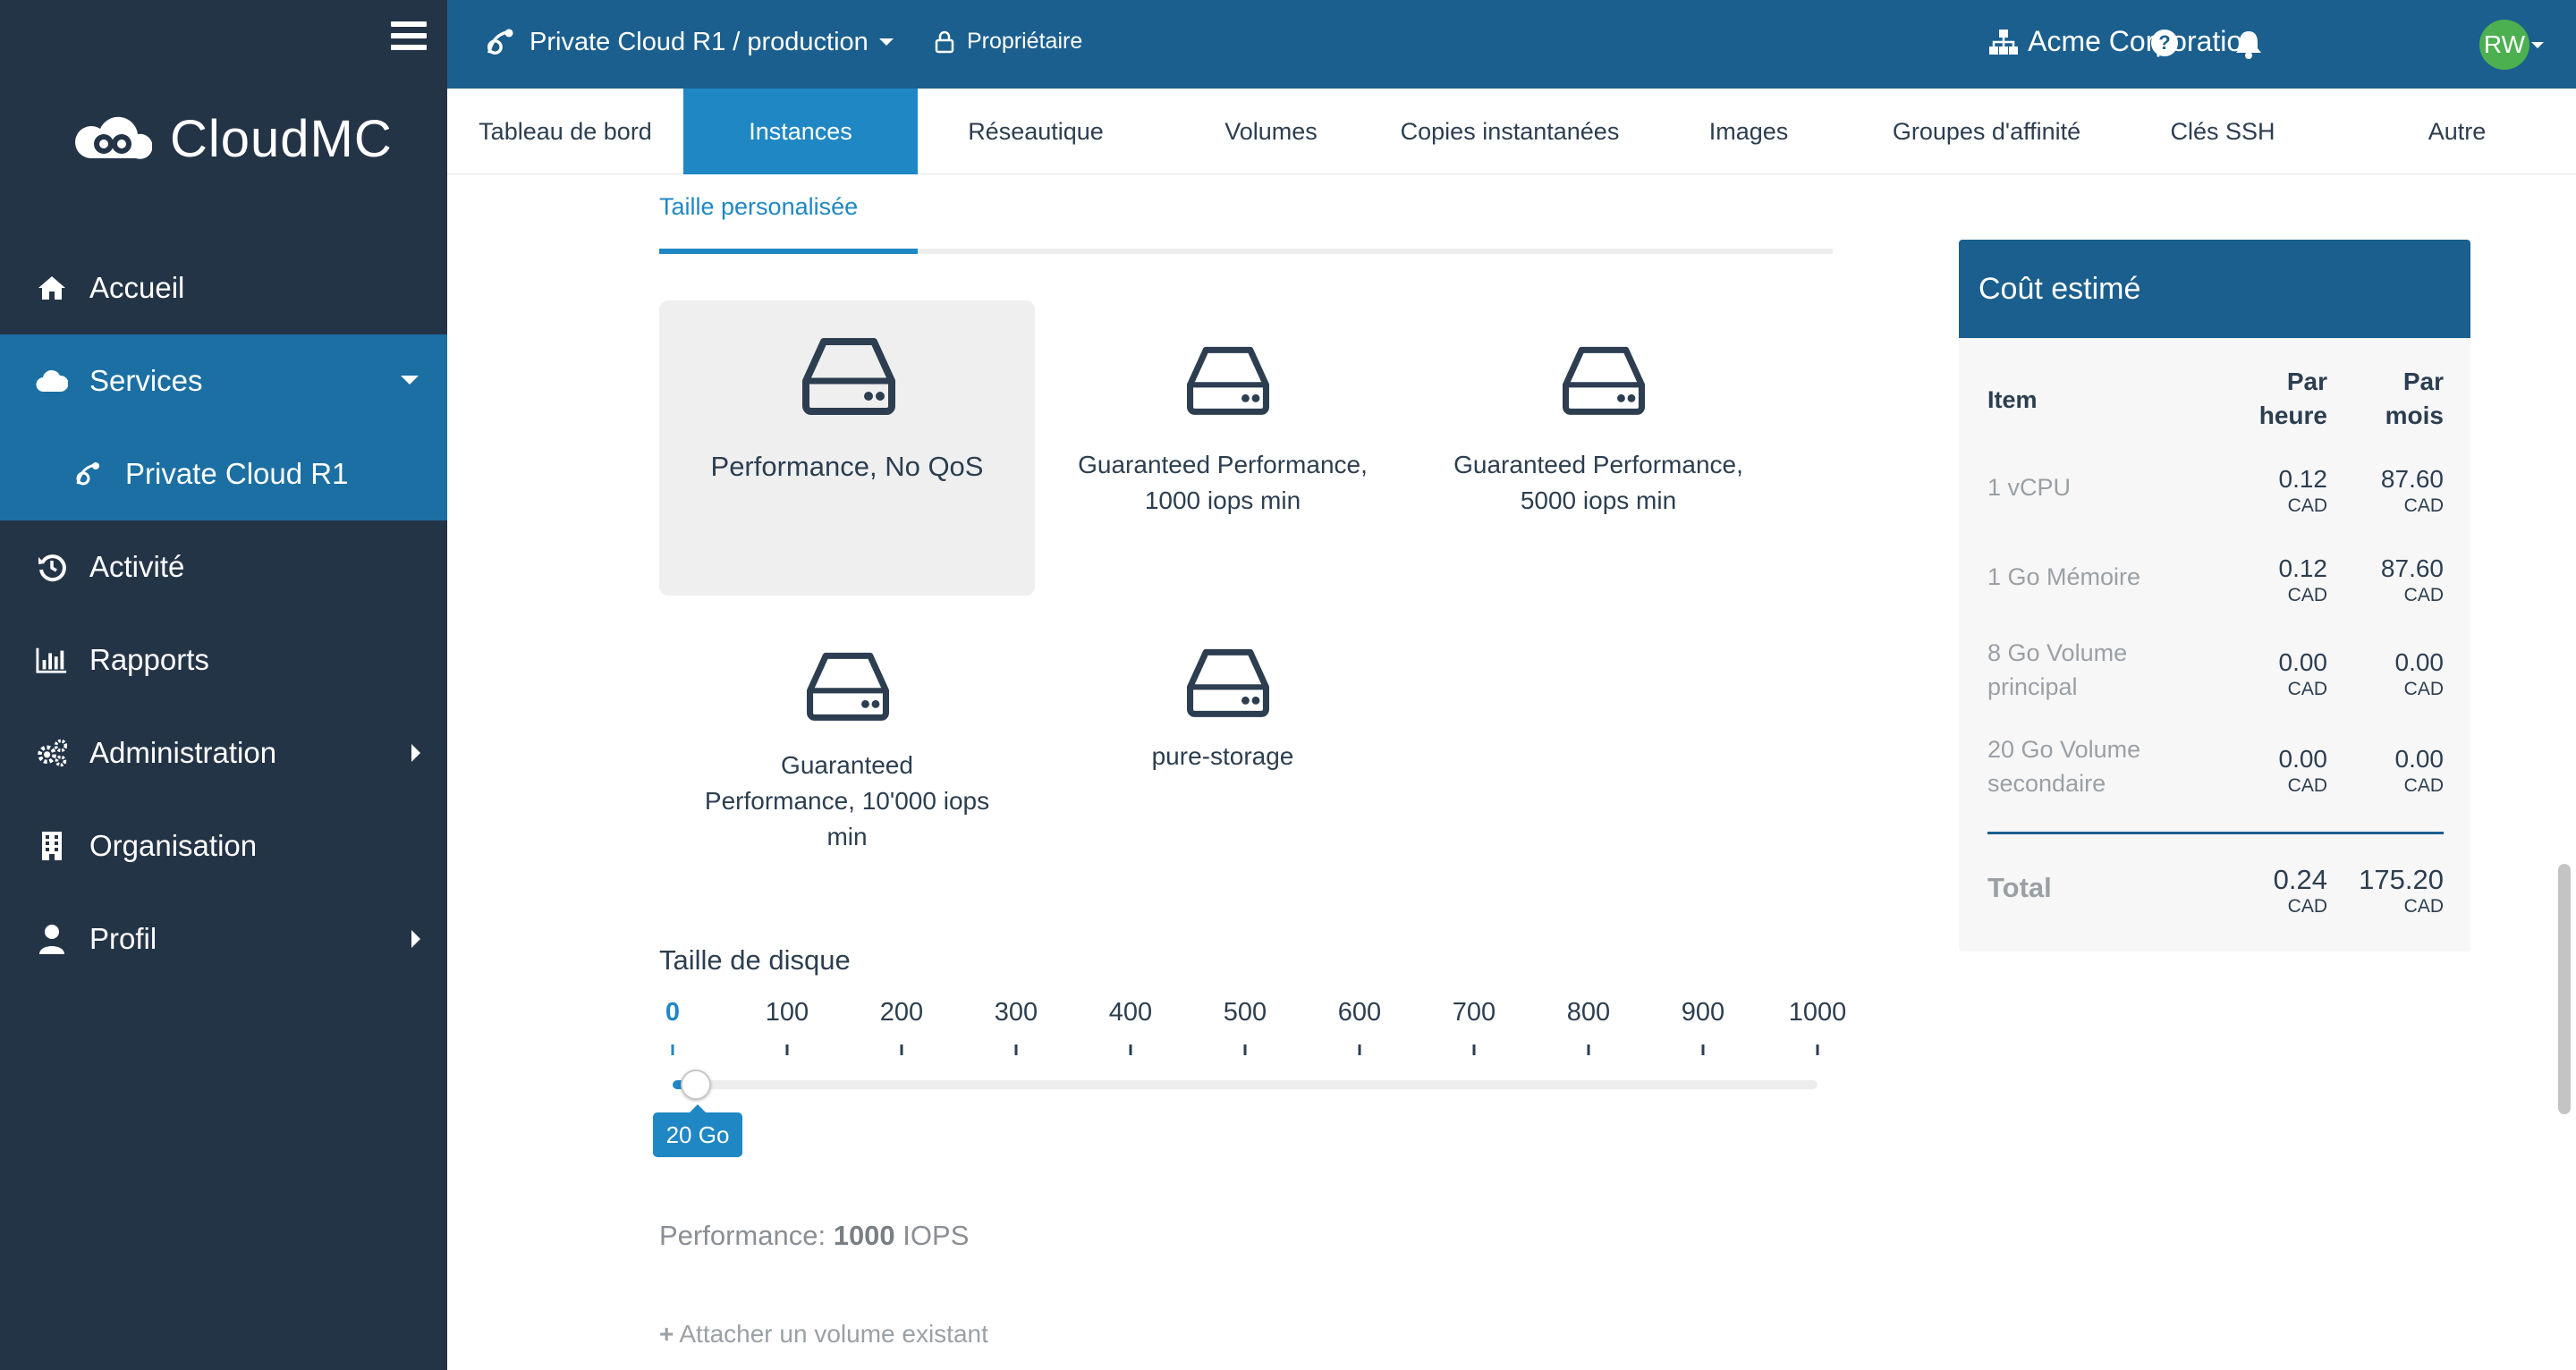 The image size is (2576, 1370). I want to click on sidebar-item-organisation: Organisation, so click(223, 845).